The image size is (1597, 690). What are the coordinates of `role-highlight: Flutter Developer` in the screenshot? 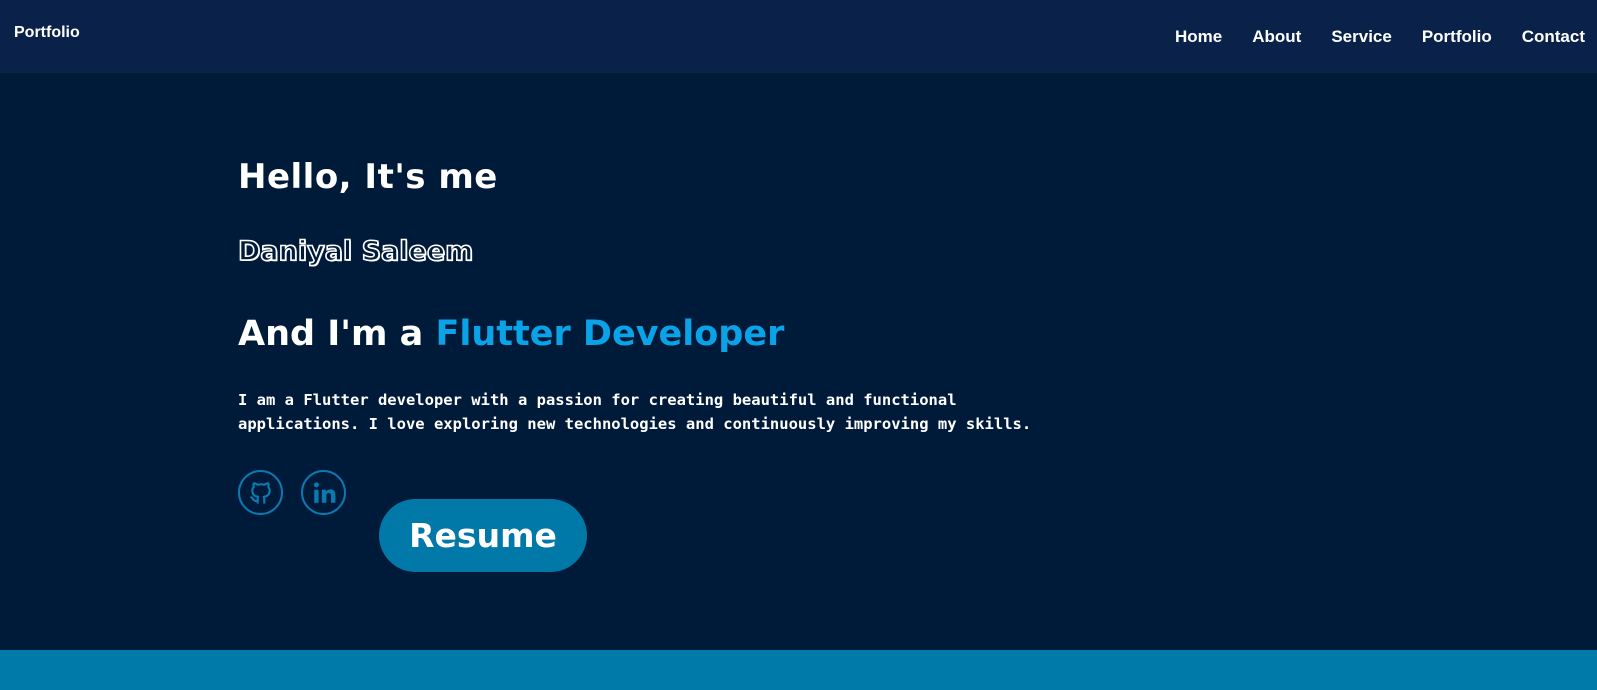 It's located at (610, 334).